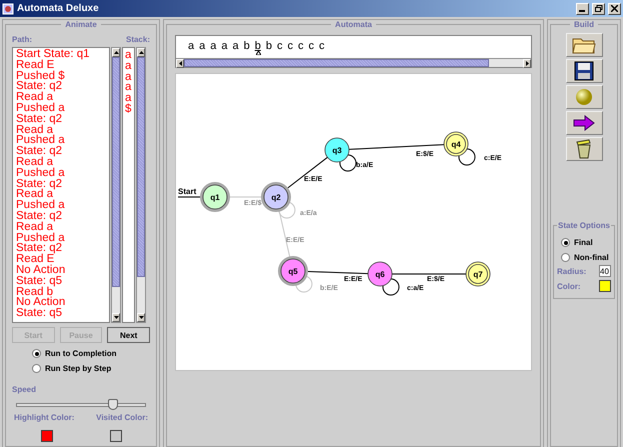 This screenshot has height=447, width=623. Describe the element at coordinates (78, 368) in the screenshot. I see `radio-label: Run Step by Step` at that location.